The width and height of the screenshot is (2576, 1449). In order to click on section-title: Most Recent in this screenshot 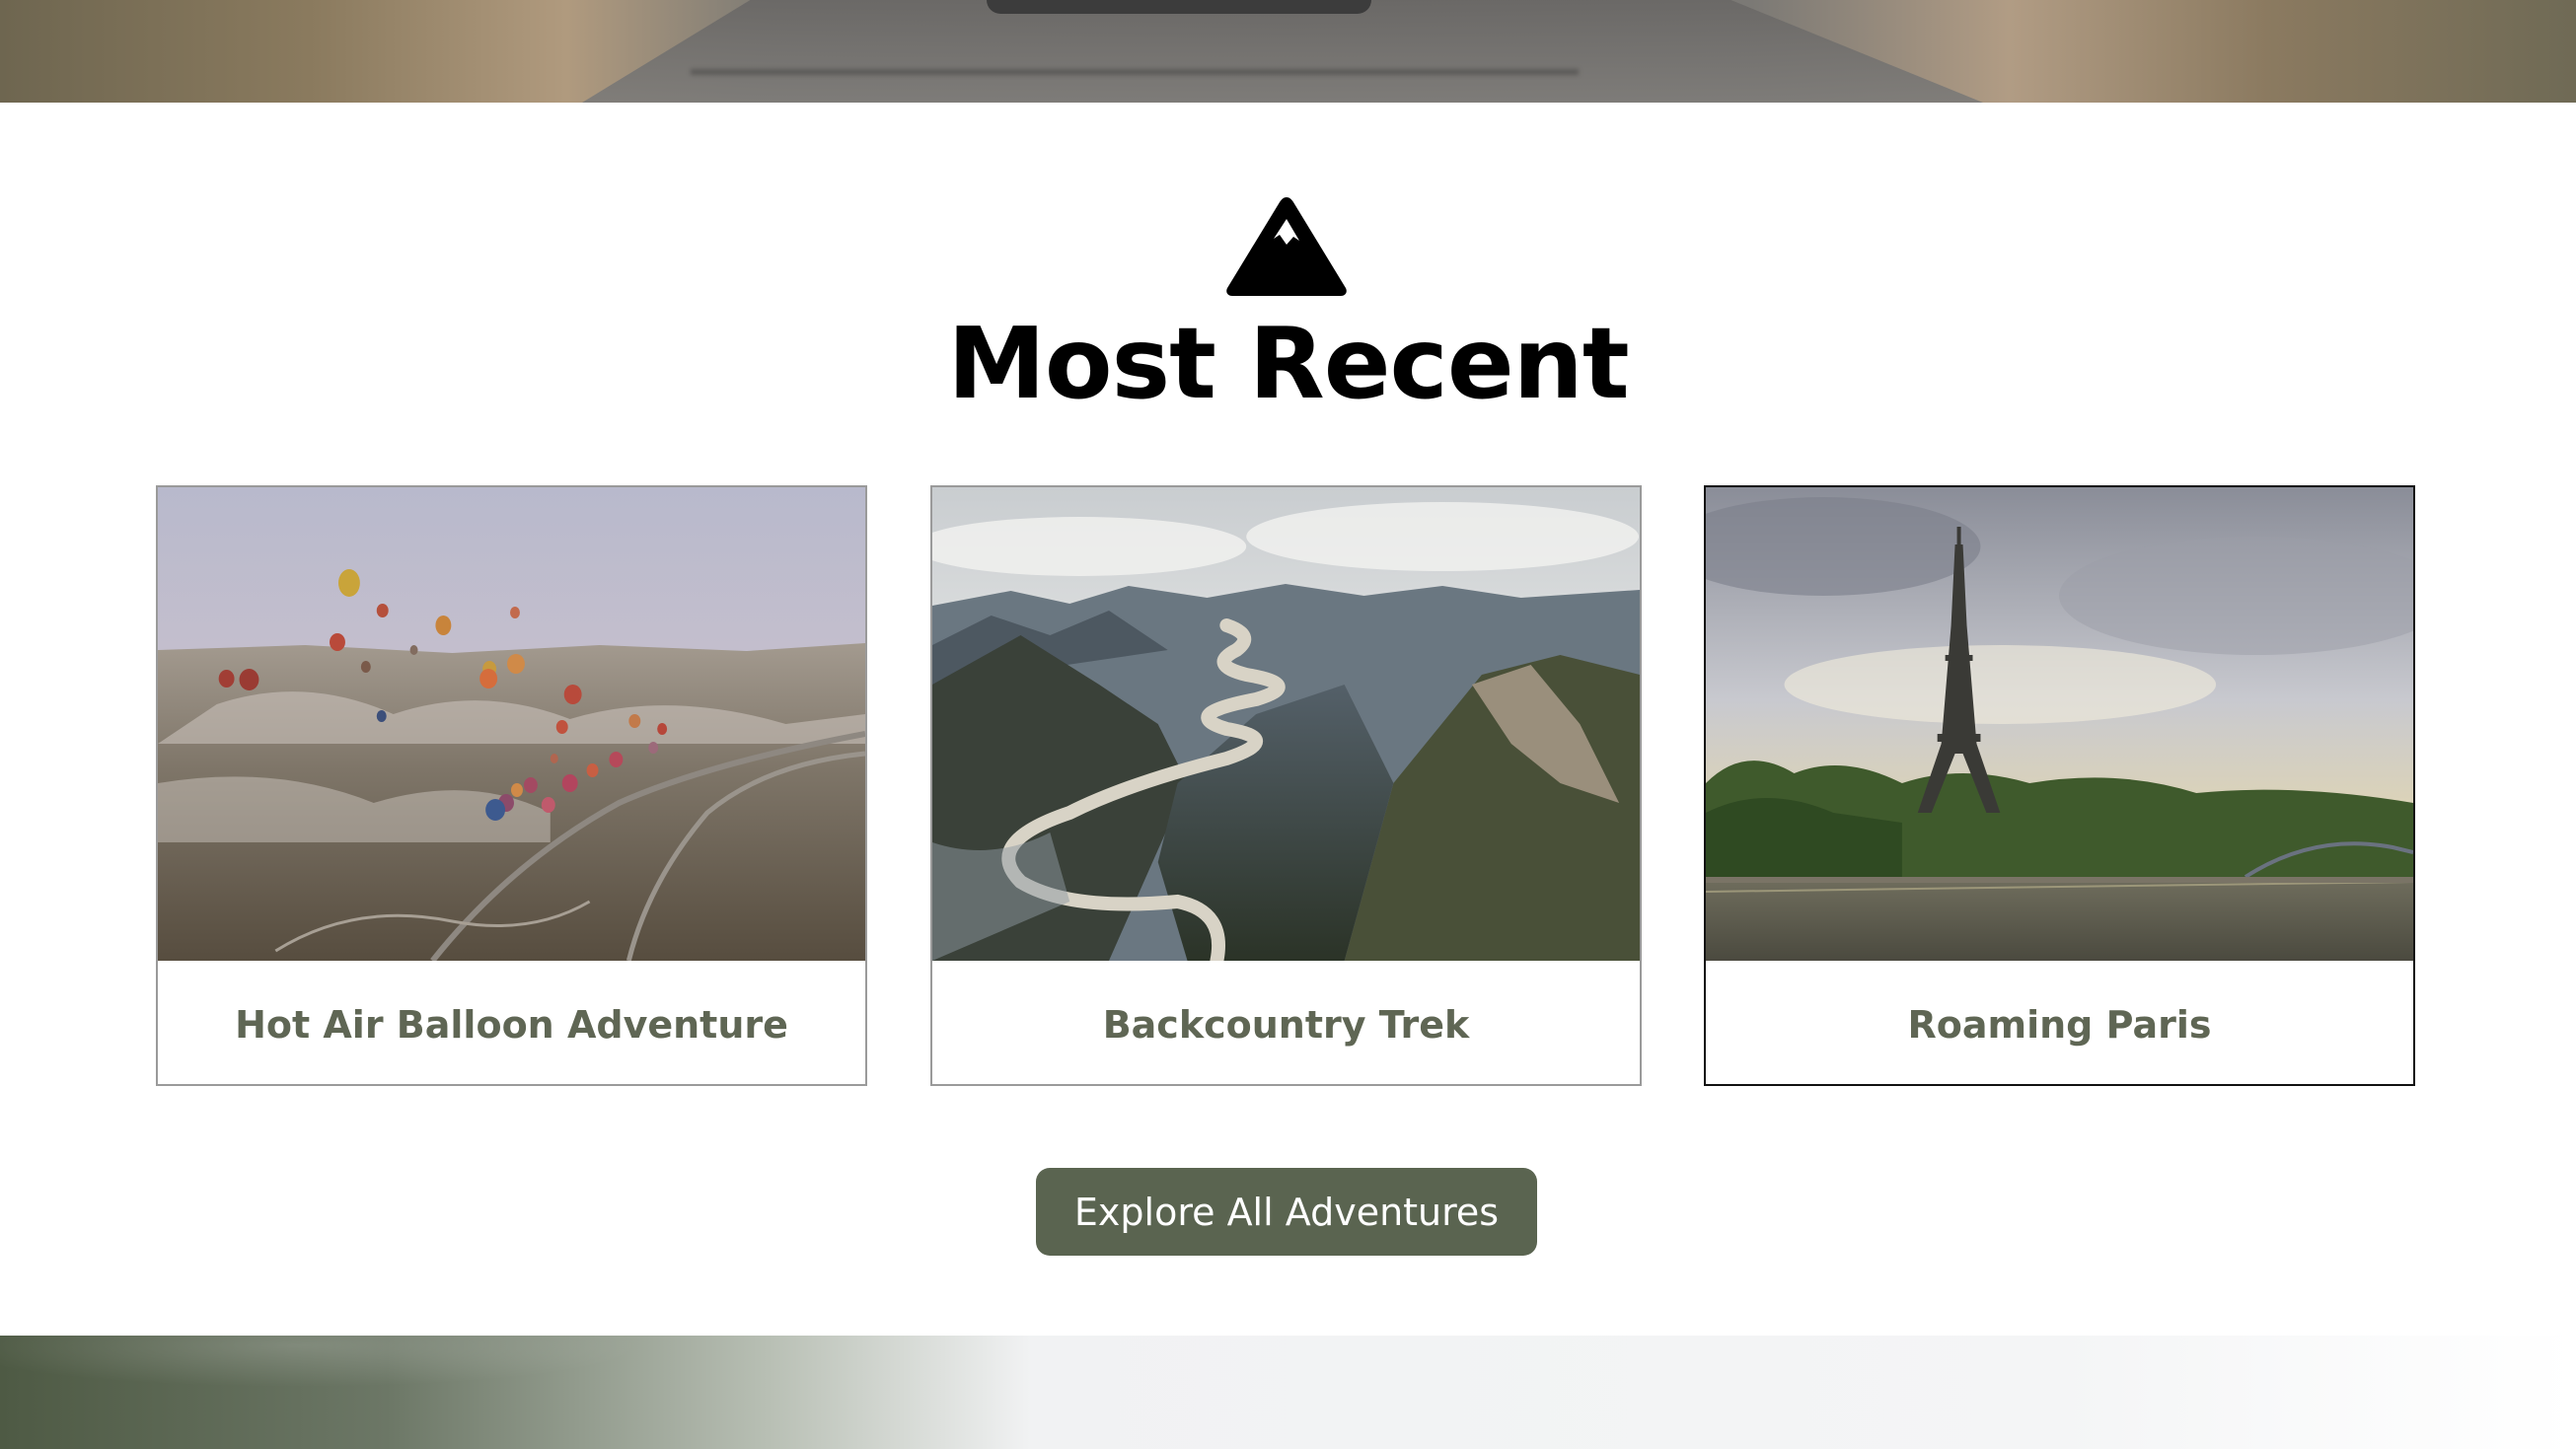, I will do `click(1288, 363)`.